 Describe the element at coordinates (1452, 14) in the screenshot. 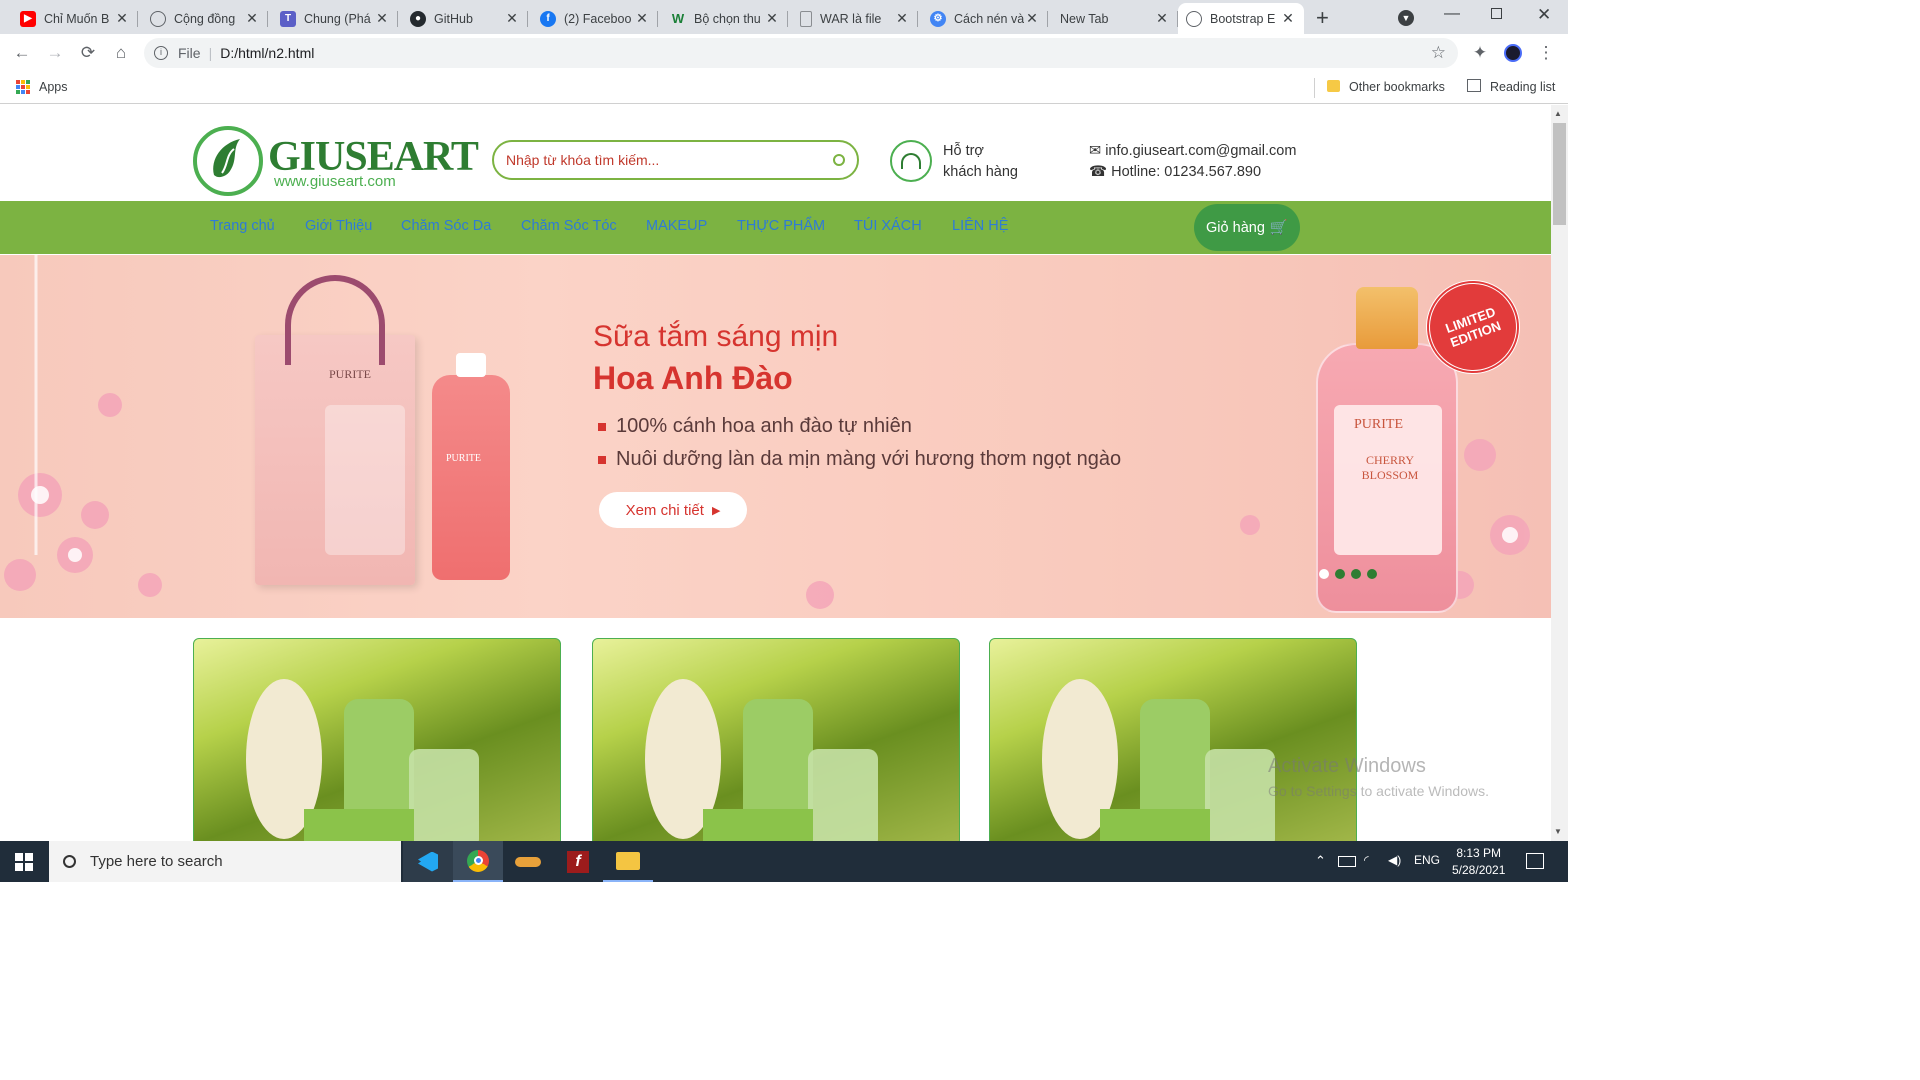

I see `minimize-icon: —` at that location.